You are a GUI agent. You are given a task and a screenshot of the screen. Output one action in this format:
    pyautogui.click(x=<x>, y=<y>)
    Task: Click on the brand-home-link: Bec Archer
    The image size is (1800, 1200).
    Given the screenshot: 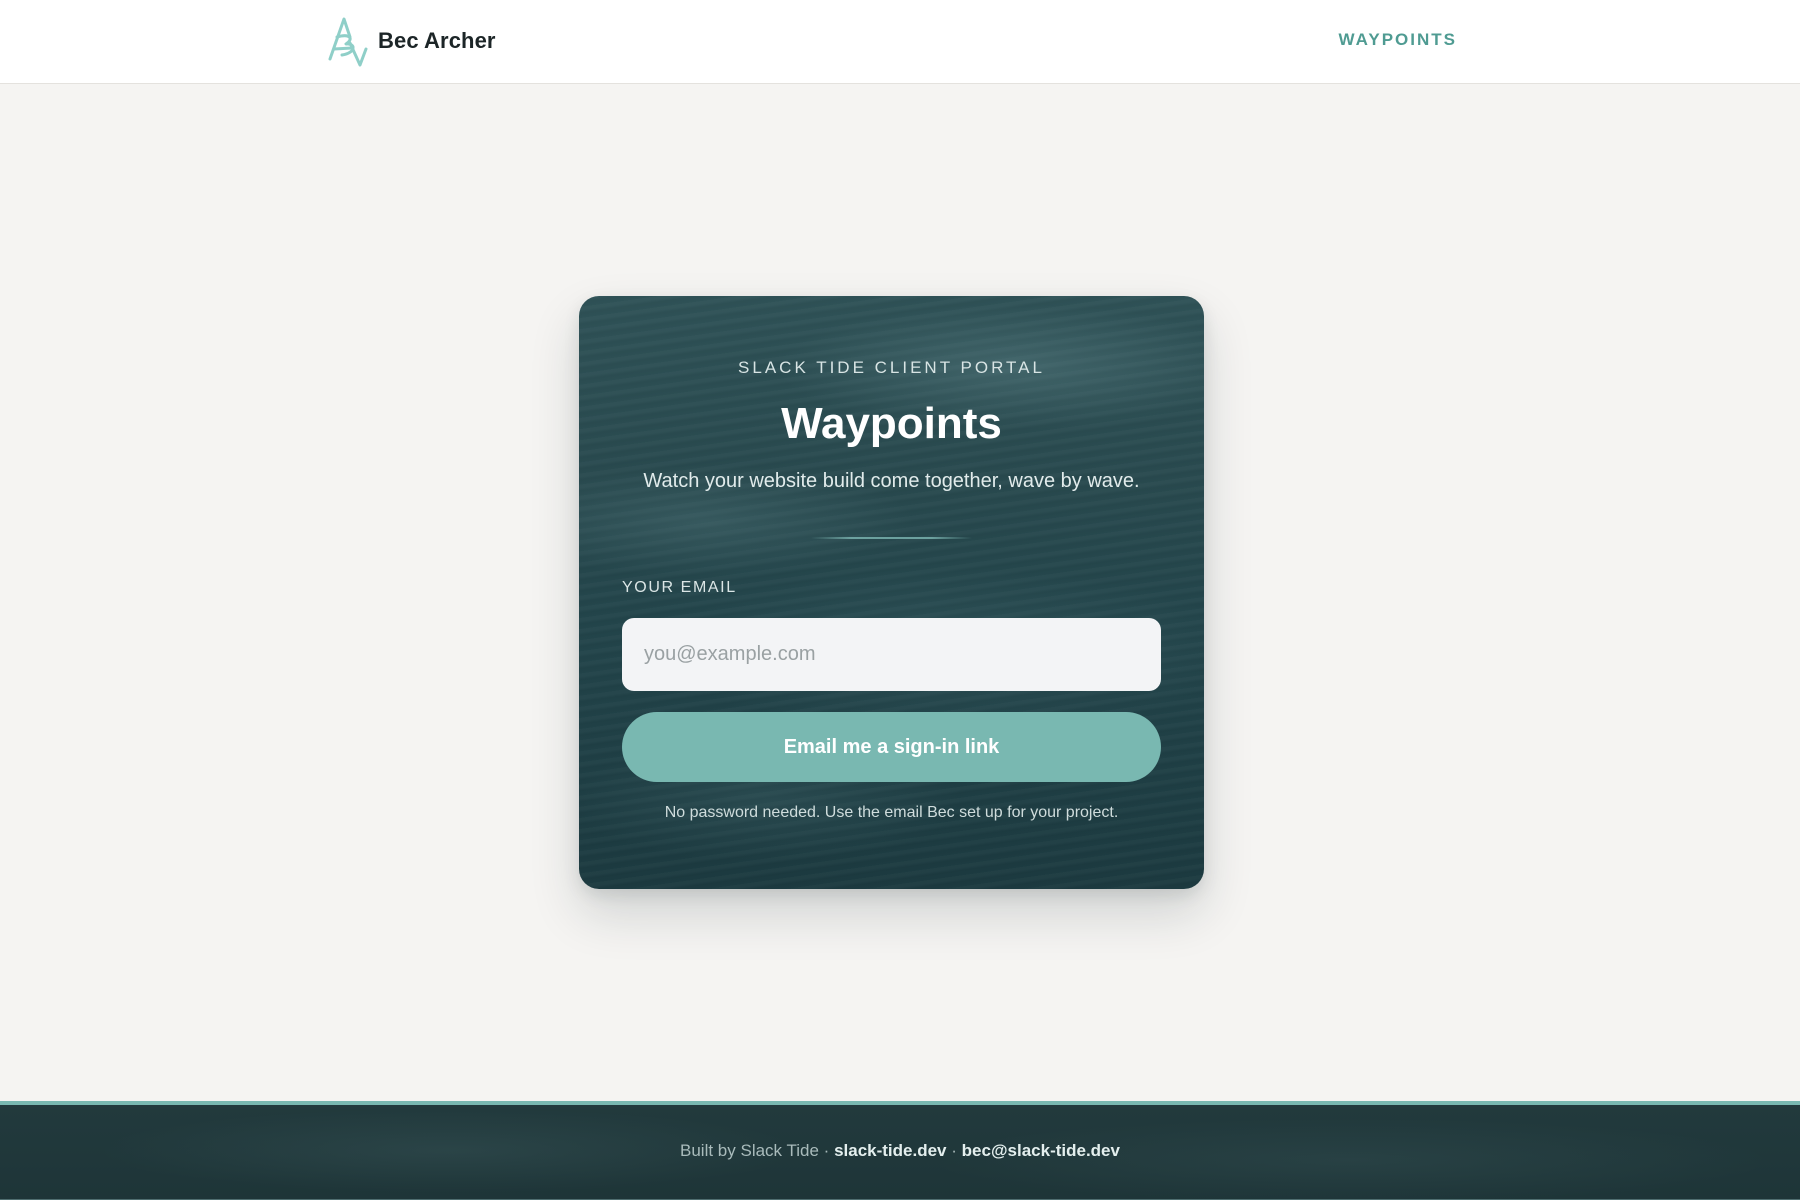 What is the action you would take?
    pyautogui.click(x=411, y=41)
    